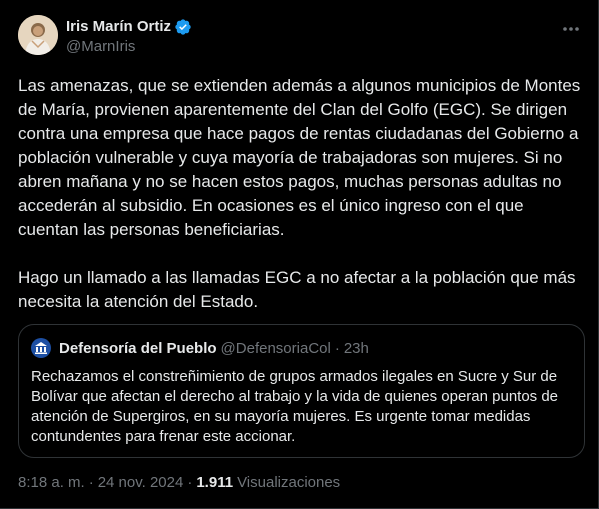 This screenshot has height=509, width=599. What do you see at coordinates (38, 35) in the screenshot?
I see `profile-avatar-icon` at bounding box center [38, 35].